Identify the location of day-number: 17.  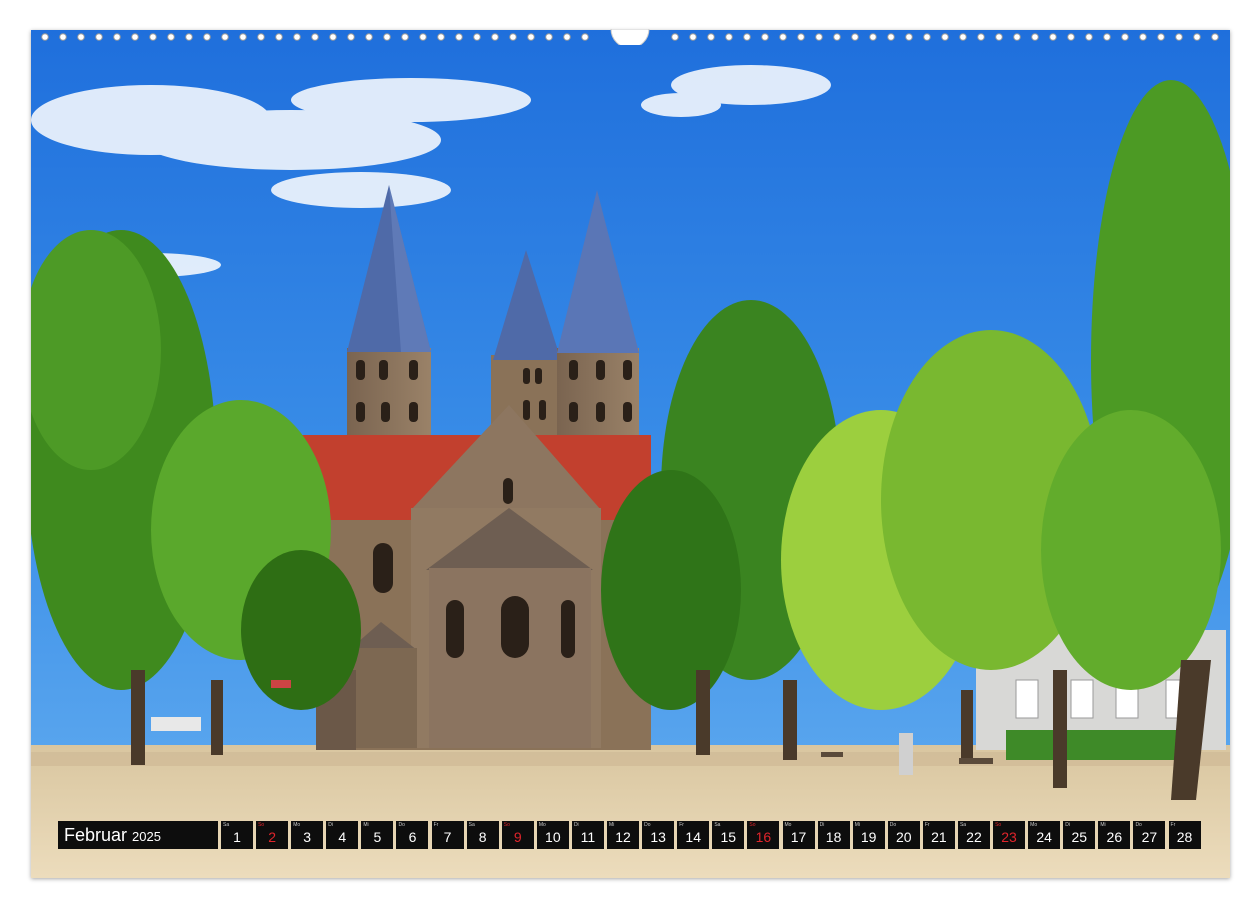
(798, 837).